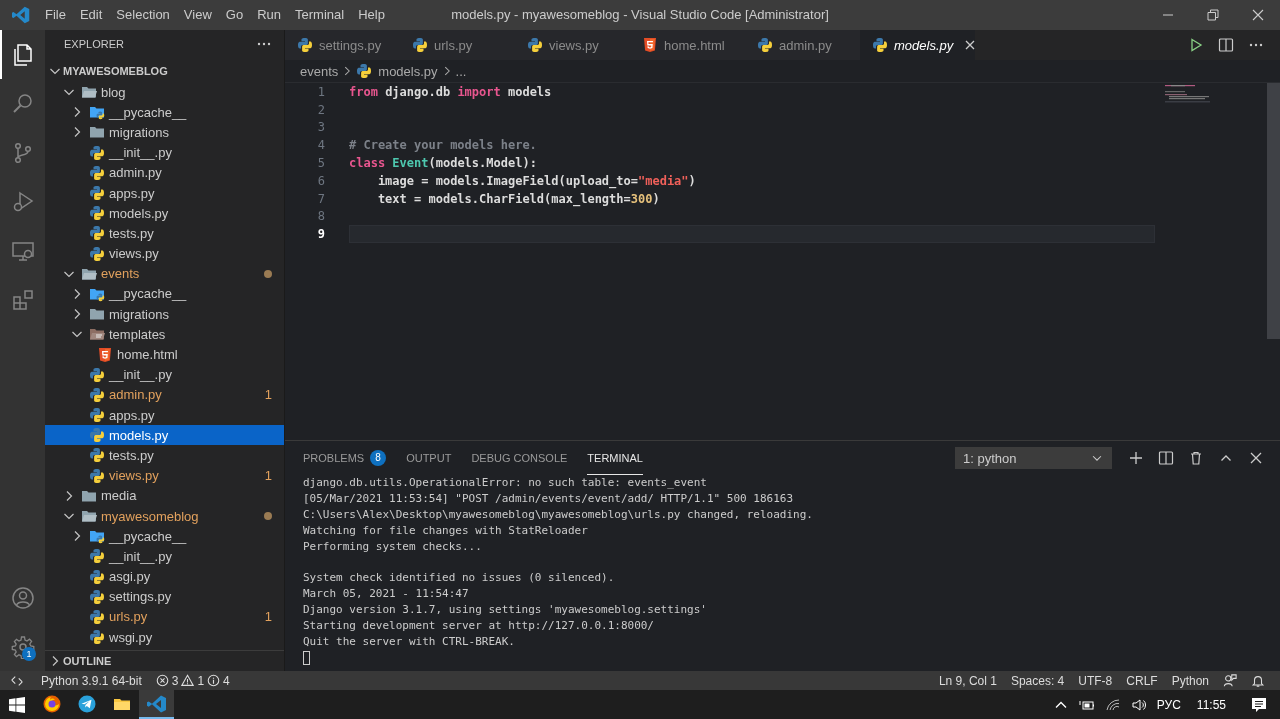 This screenshot has width=1280, height=719. Describe the element at coordinates (17, 704) in the screenshot. I see `windows-logo-icon` at that location.